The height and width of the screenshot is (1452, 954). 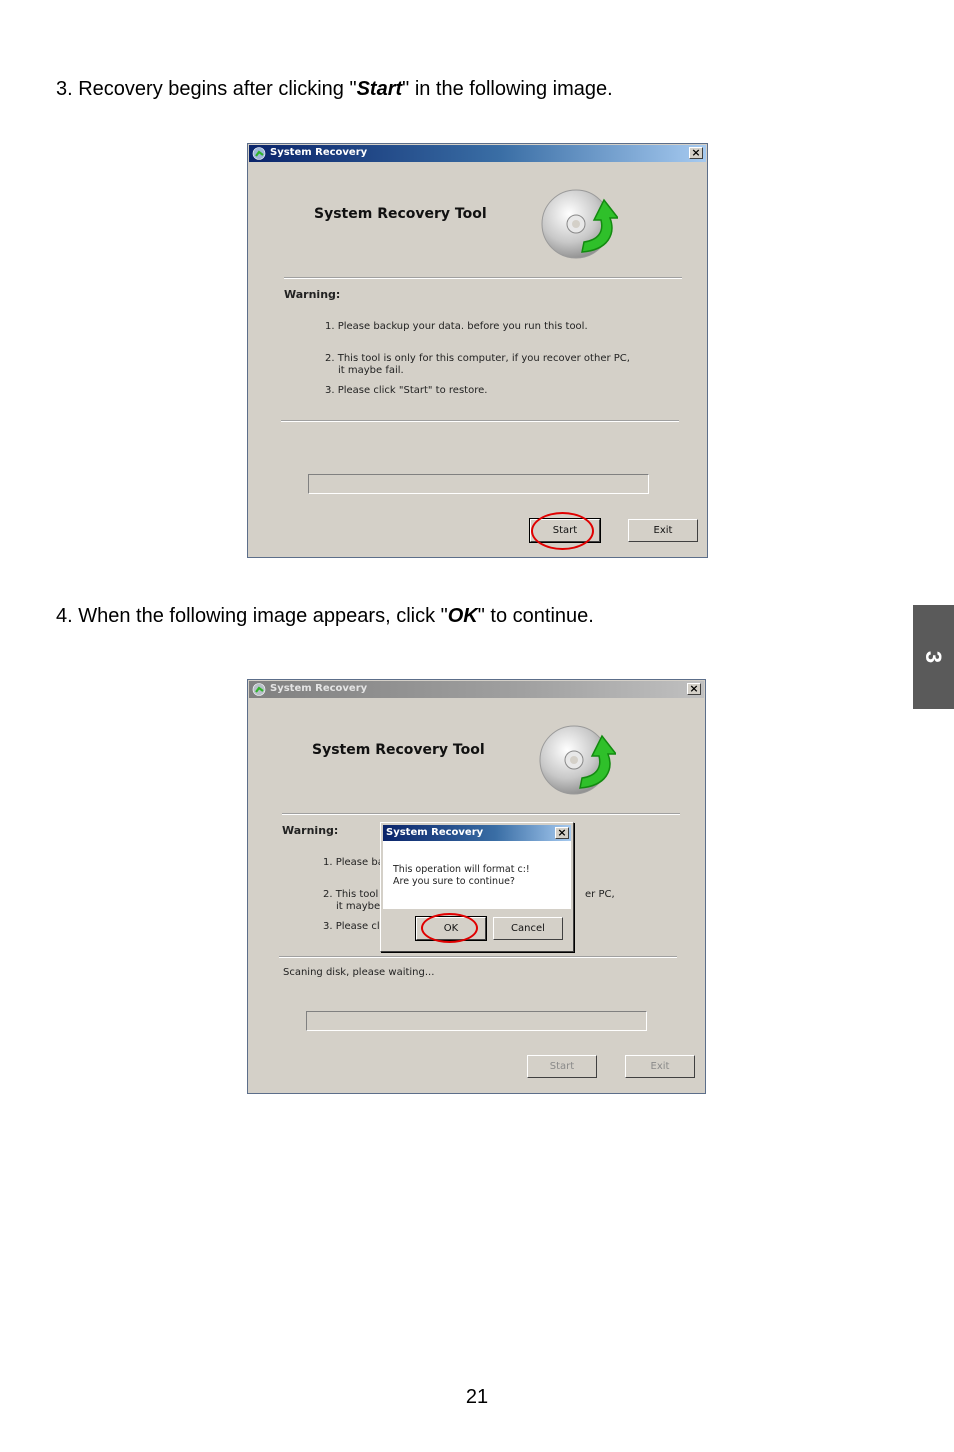 What do you see at coordinates (355, 926) in the screenshot?
I see `warning-line-3-partial: 3. Please clic` at bounding box center [355, 926].